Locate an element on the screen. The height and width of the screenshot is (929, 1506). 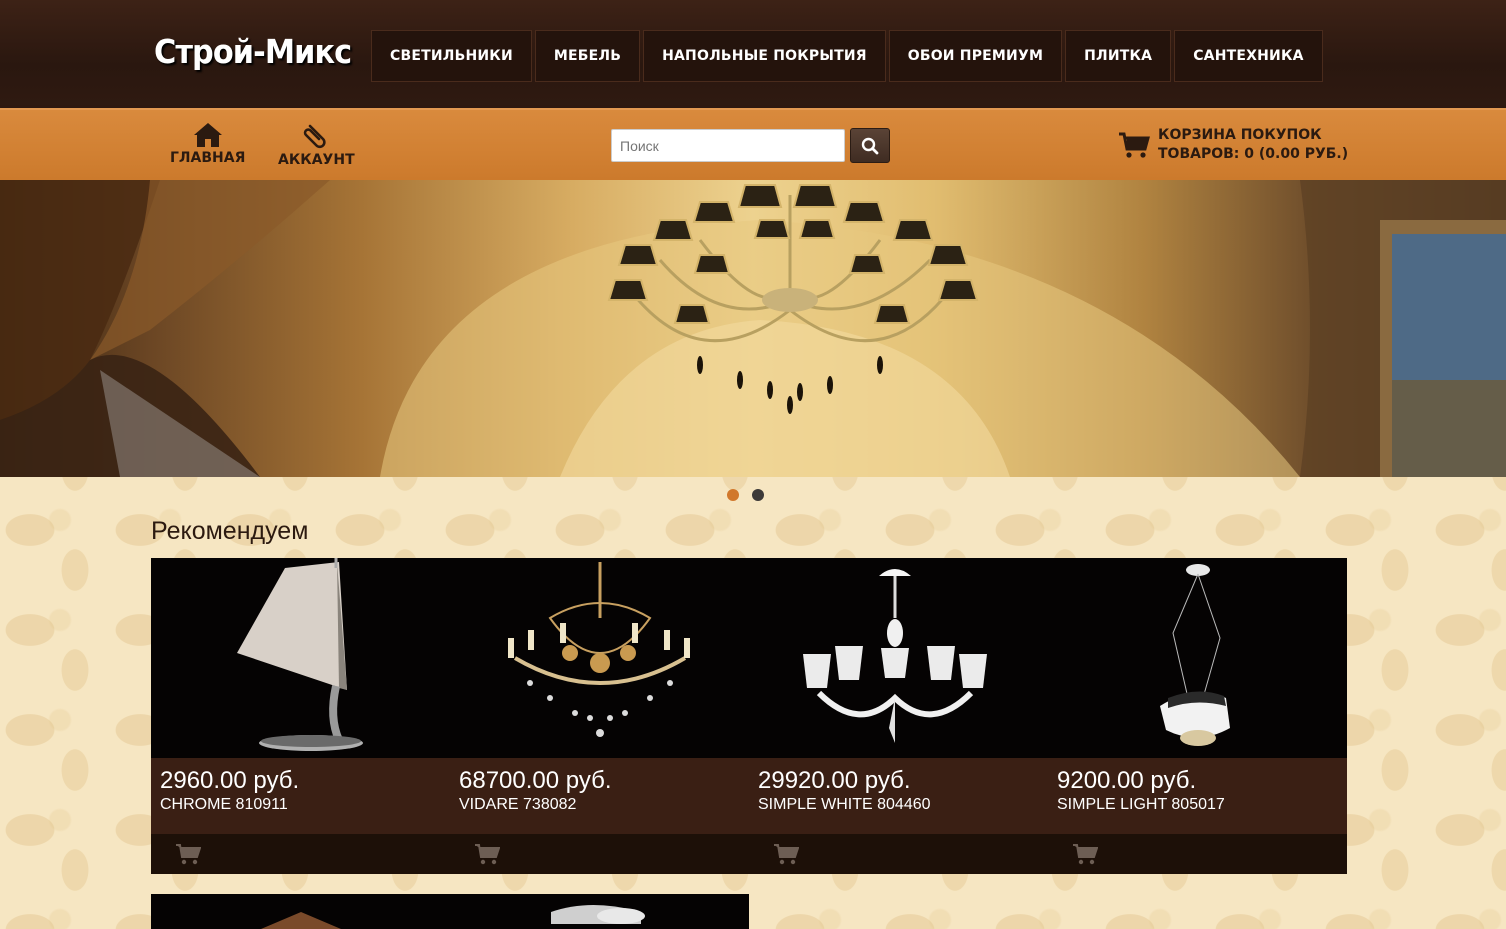
pendant-light-image is located at coordinates (1195, 655).